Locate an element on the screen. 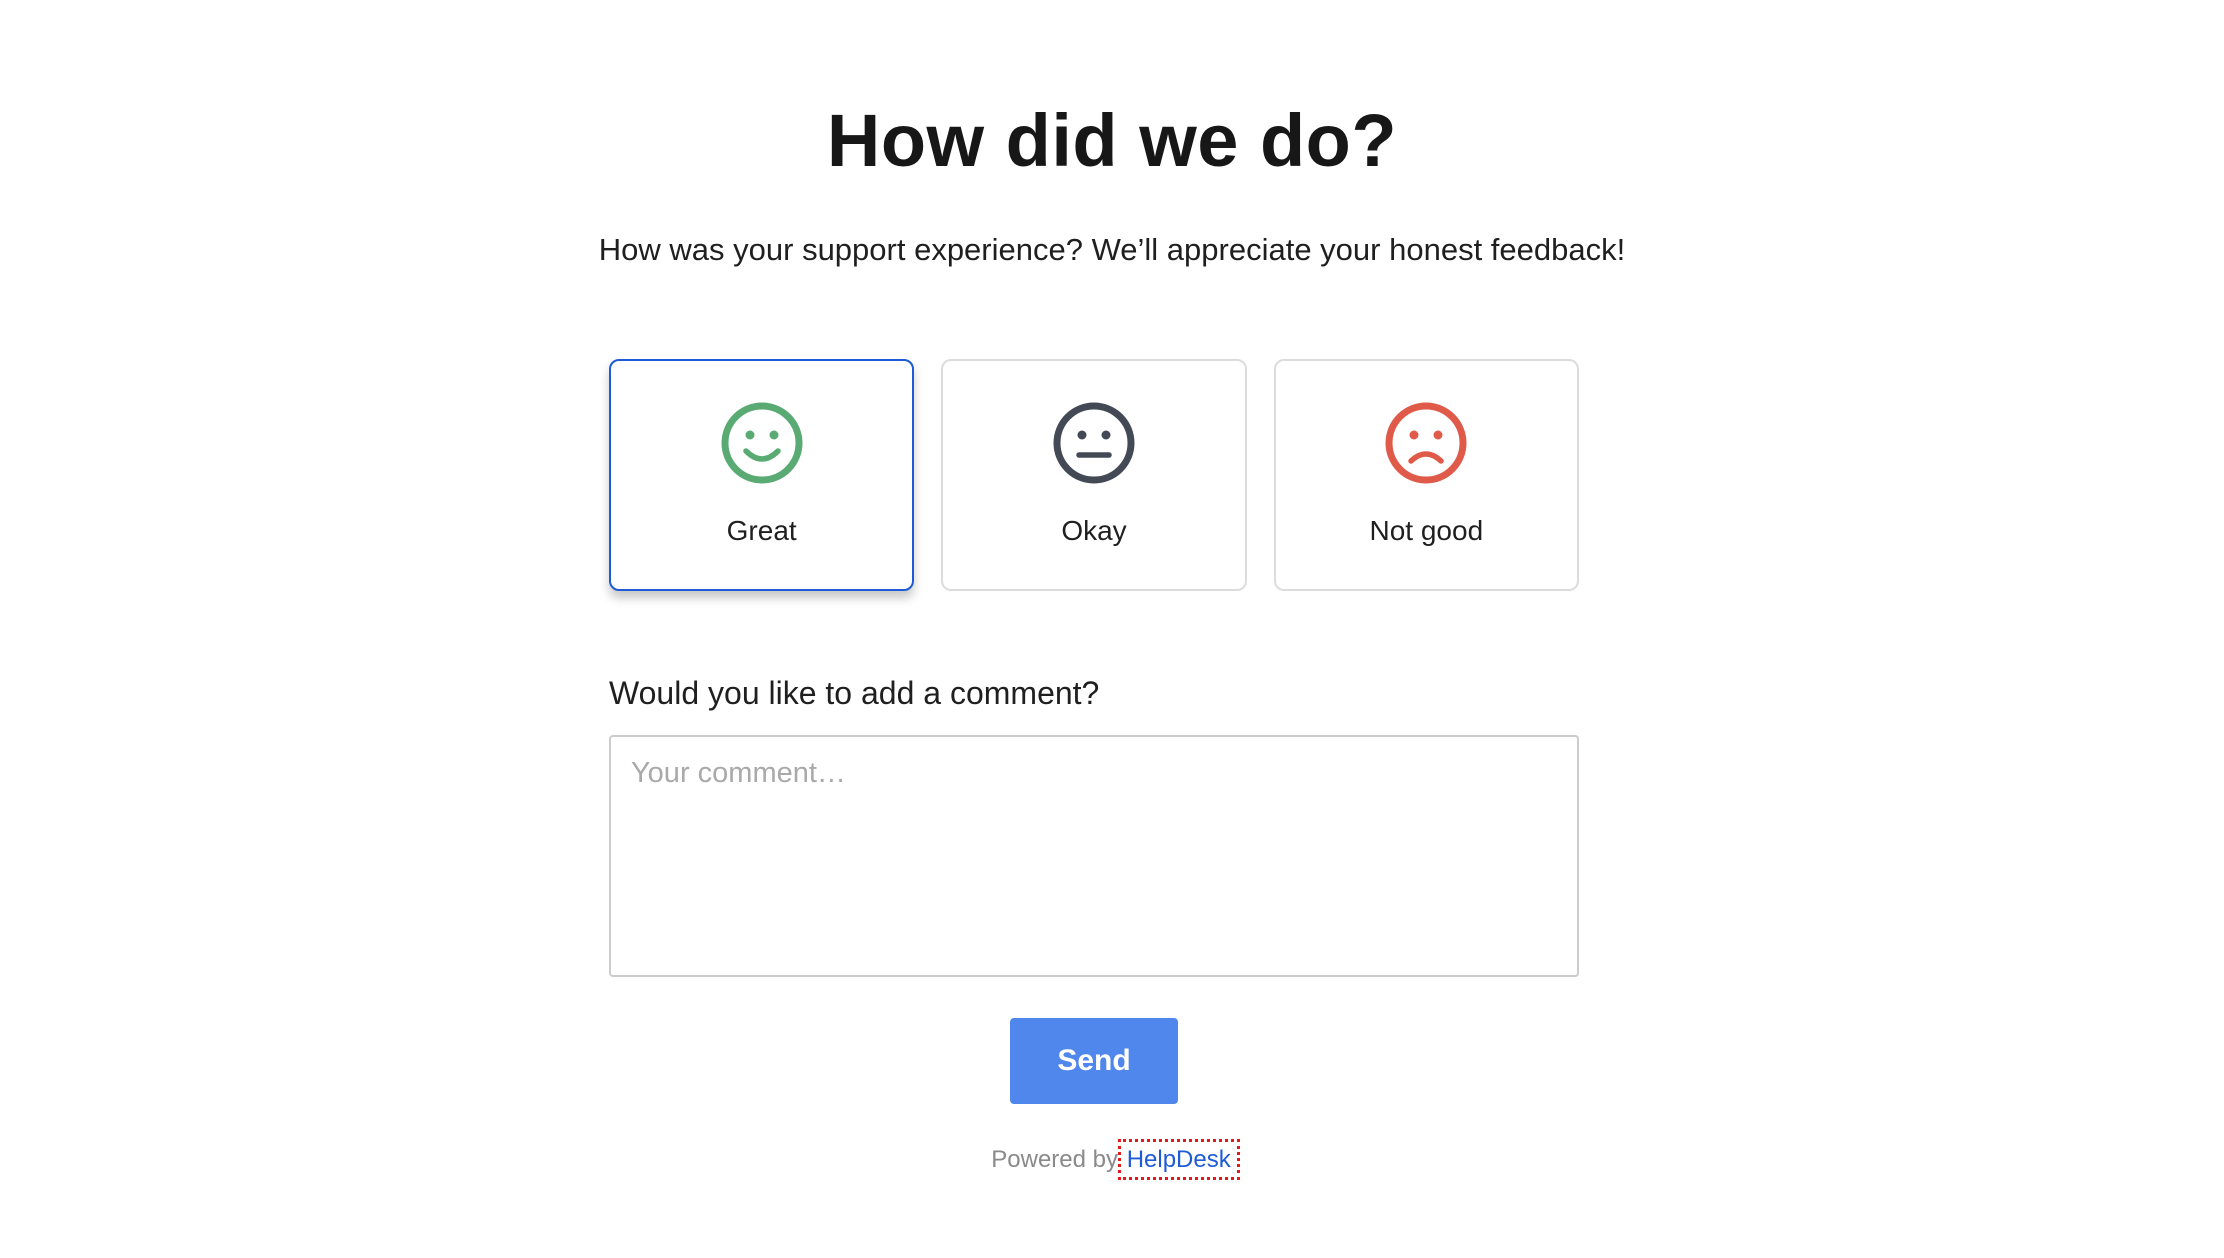  rating-option-great: Great is located at coordinates (762, 475).